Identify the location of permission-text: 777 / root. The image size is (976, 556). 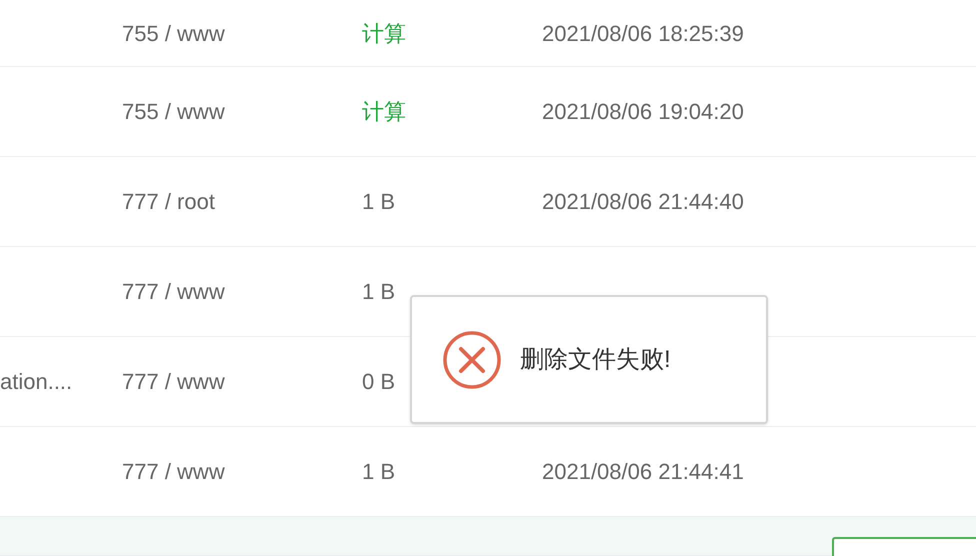
(168, 201).